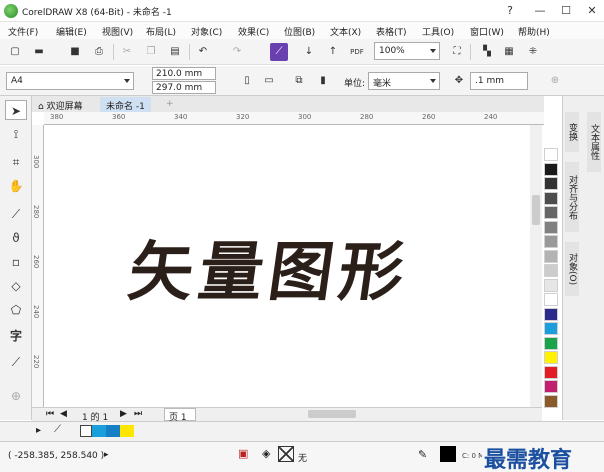 Image resolution: width=604 pixels, height=472 pixels. Describe the element at coordinates (253, 31) in the screenshot. I see `menu-effects: 效果(C)` at that location.